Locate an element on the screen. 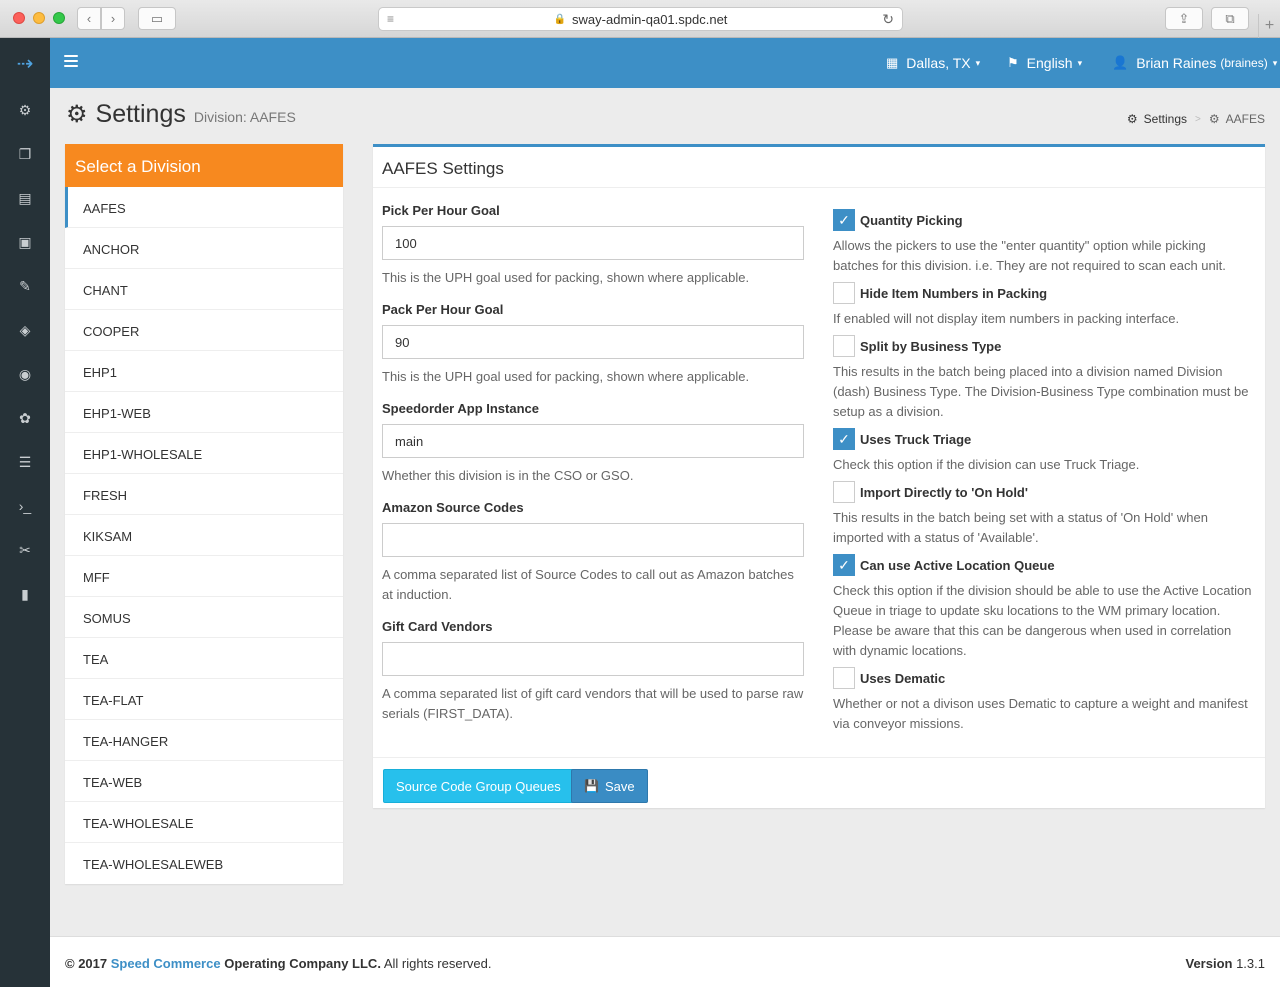 This screenshot has width=1280, height=987. breadcrumb-settings-link: Settings is located at coordinates (1165, 119).